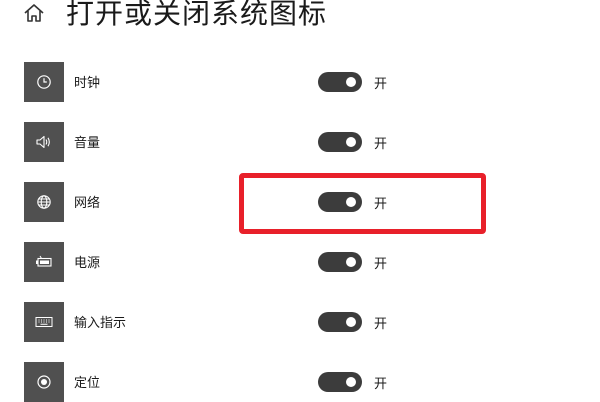  I want to click on setting-row-network: 网络 开, so click(300, 202).